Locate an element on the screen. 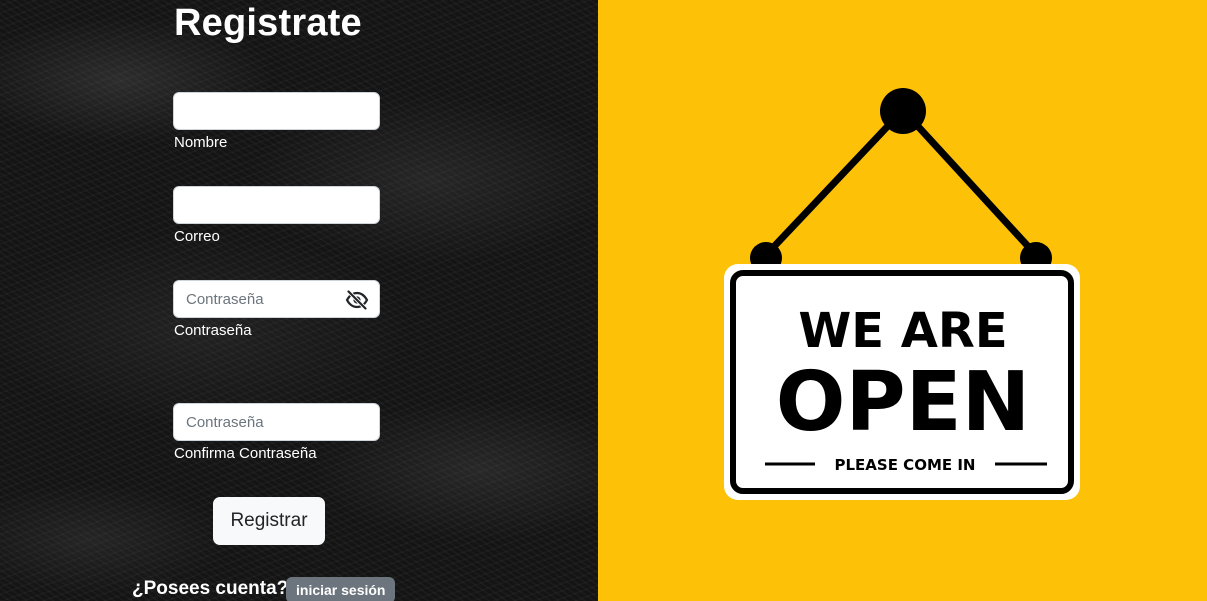  confirm-password-input is located at coordinates (276, 422).